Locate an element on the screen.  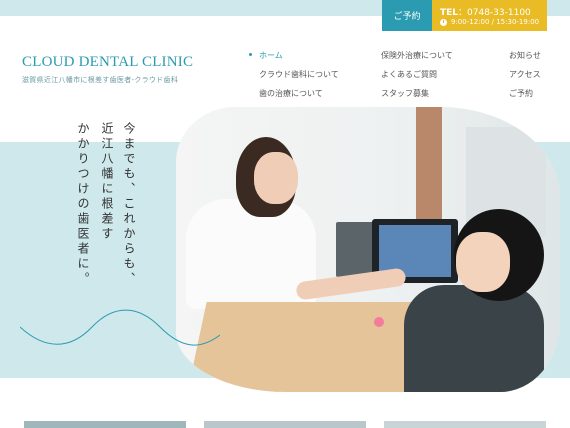
hero-copy-line-3: かかりつけの歯医者に。 is located at coordinates (83, 204).